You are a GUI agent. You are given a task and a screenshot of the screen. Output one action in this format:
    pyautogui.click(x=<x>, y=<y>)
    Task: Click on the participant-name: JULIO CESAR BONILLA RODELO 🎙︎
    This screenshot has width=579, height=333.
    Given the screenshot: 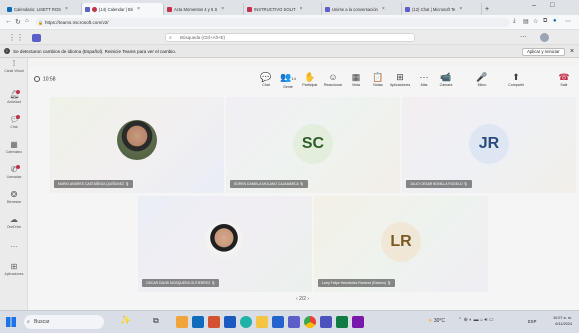 What is the action you would take?
    pyautogui.click(x=439, y=184)
    